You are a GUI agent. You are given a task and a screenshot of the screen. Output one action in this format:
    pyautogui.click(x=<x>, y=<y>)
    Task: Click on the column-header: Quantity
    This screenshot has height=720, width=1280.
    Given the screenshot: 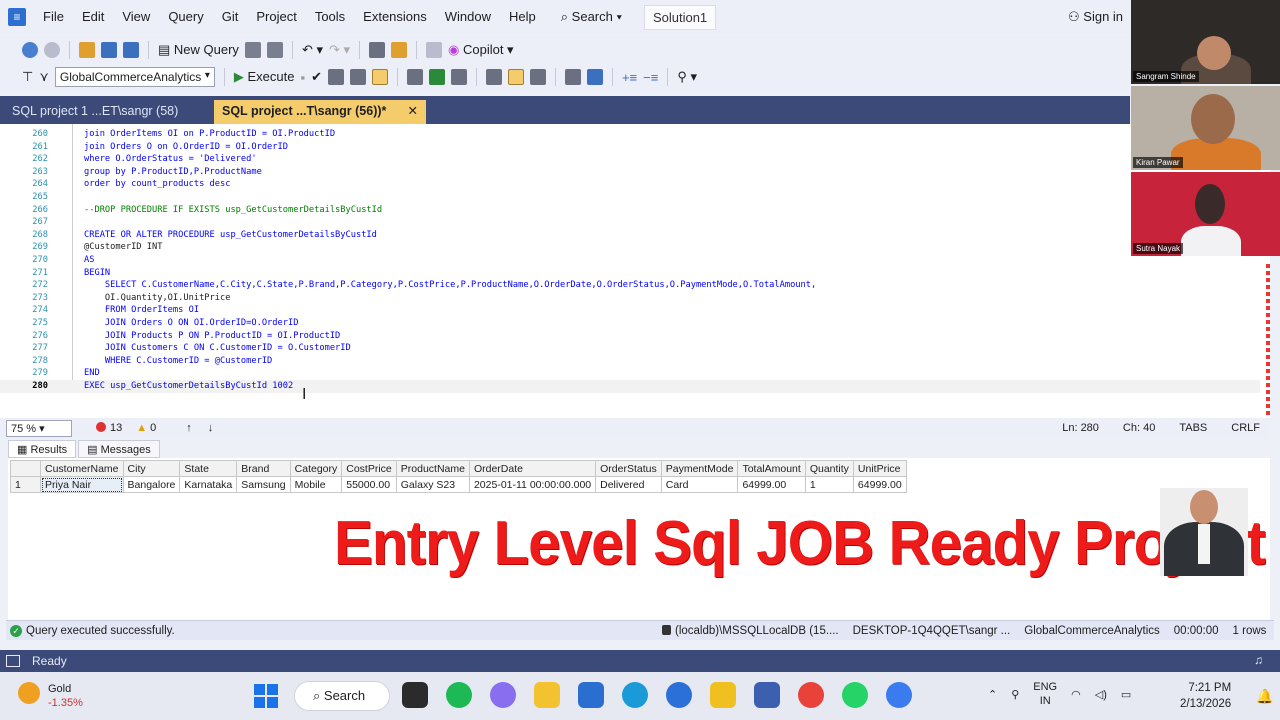 What is the action you would take?
    pyautogui.click(x=829, y=468)
    